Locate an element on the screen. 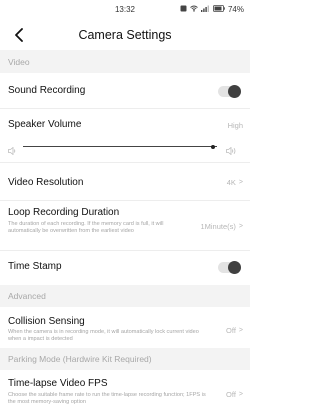  status-bar: 13:32 74% is located at coordinates (125, 10).